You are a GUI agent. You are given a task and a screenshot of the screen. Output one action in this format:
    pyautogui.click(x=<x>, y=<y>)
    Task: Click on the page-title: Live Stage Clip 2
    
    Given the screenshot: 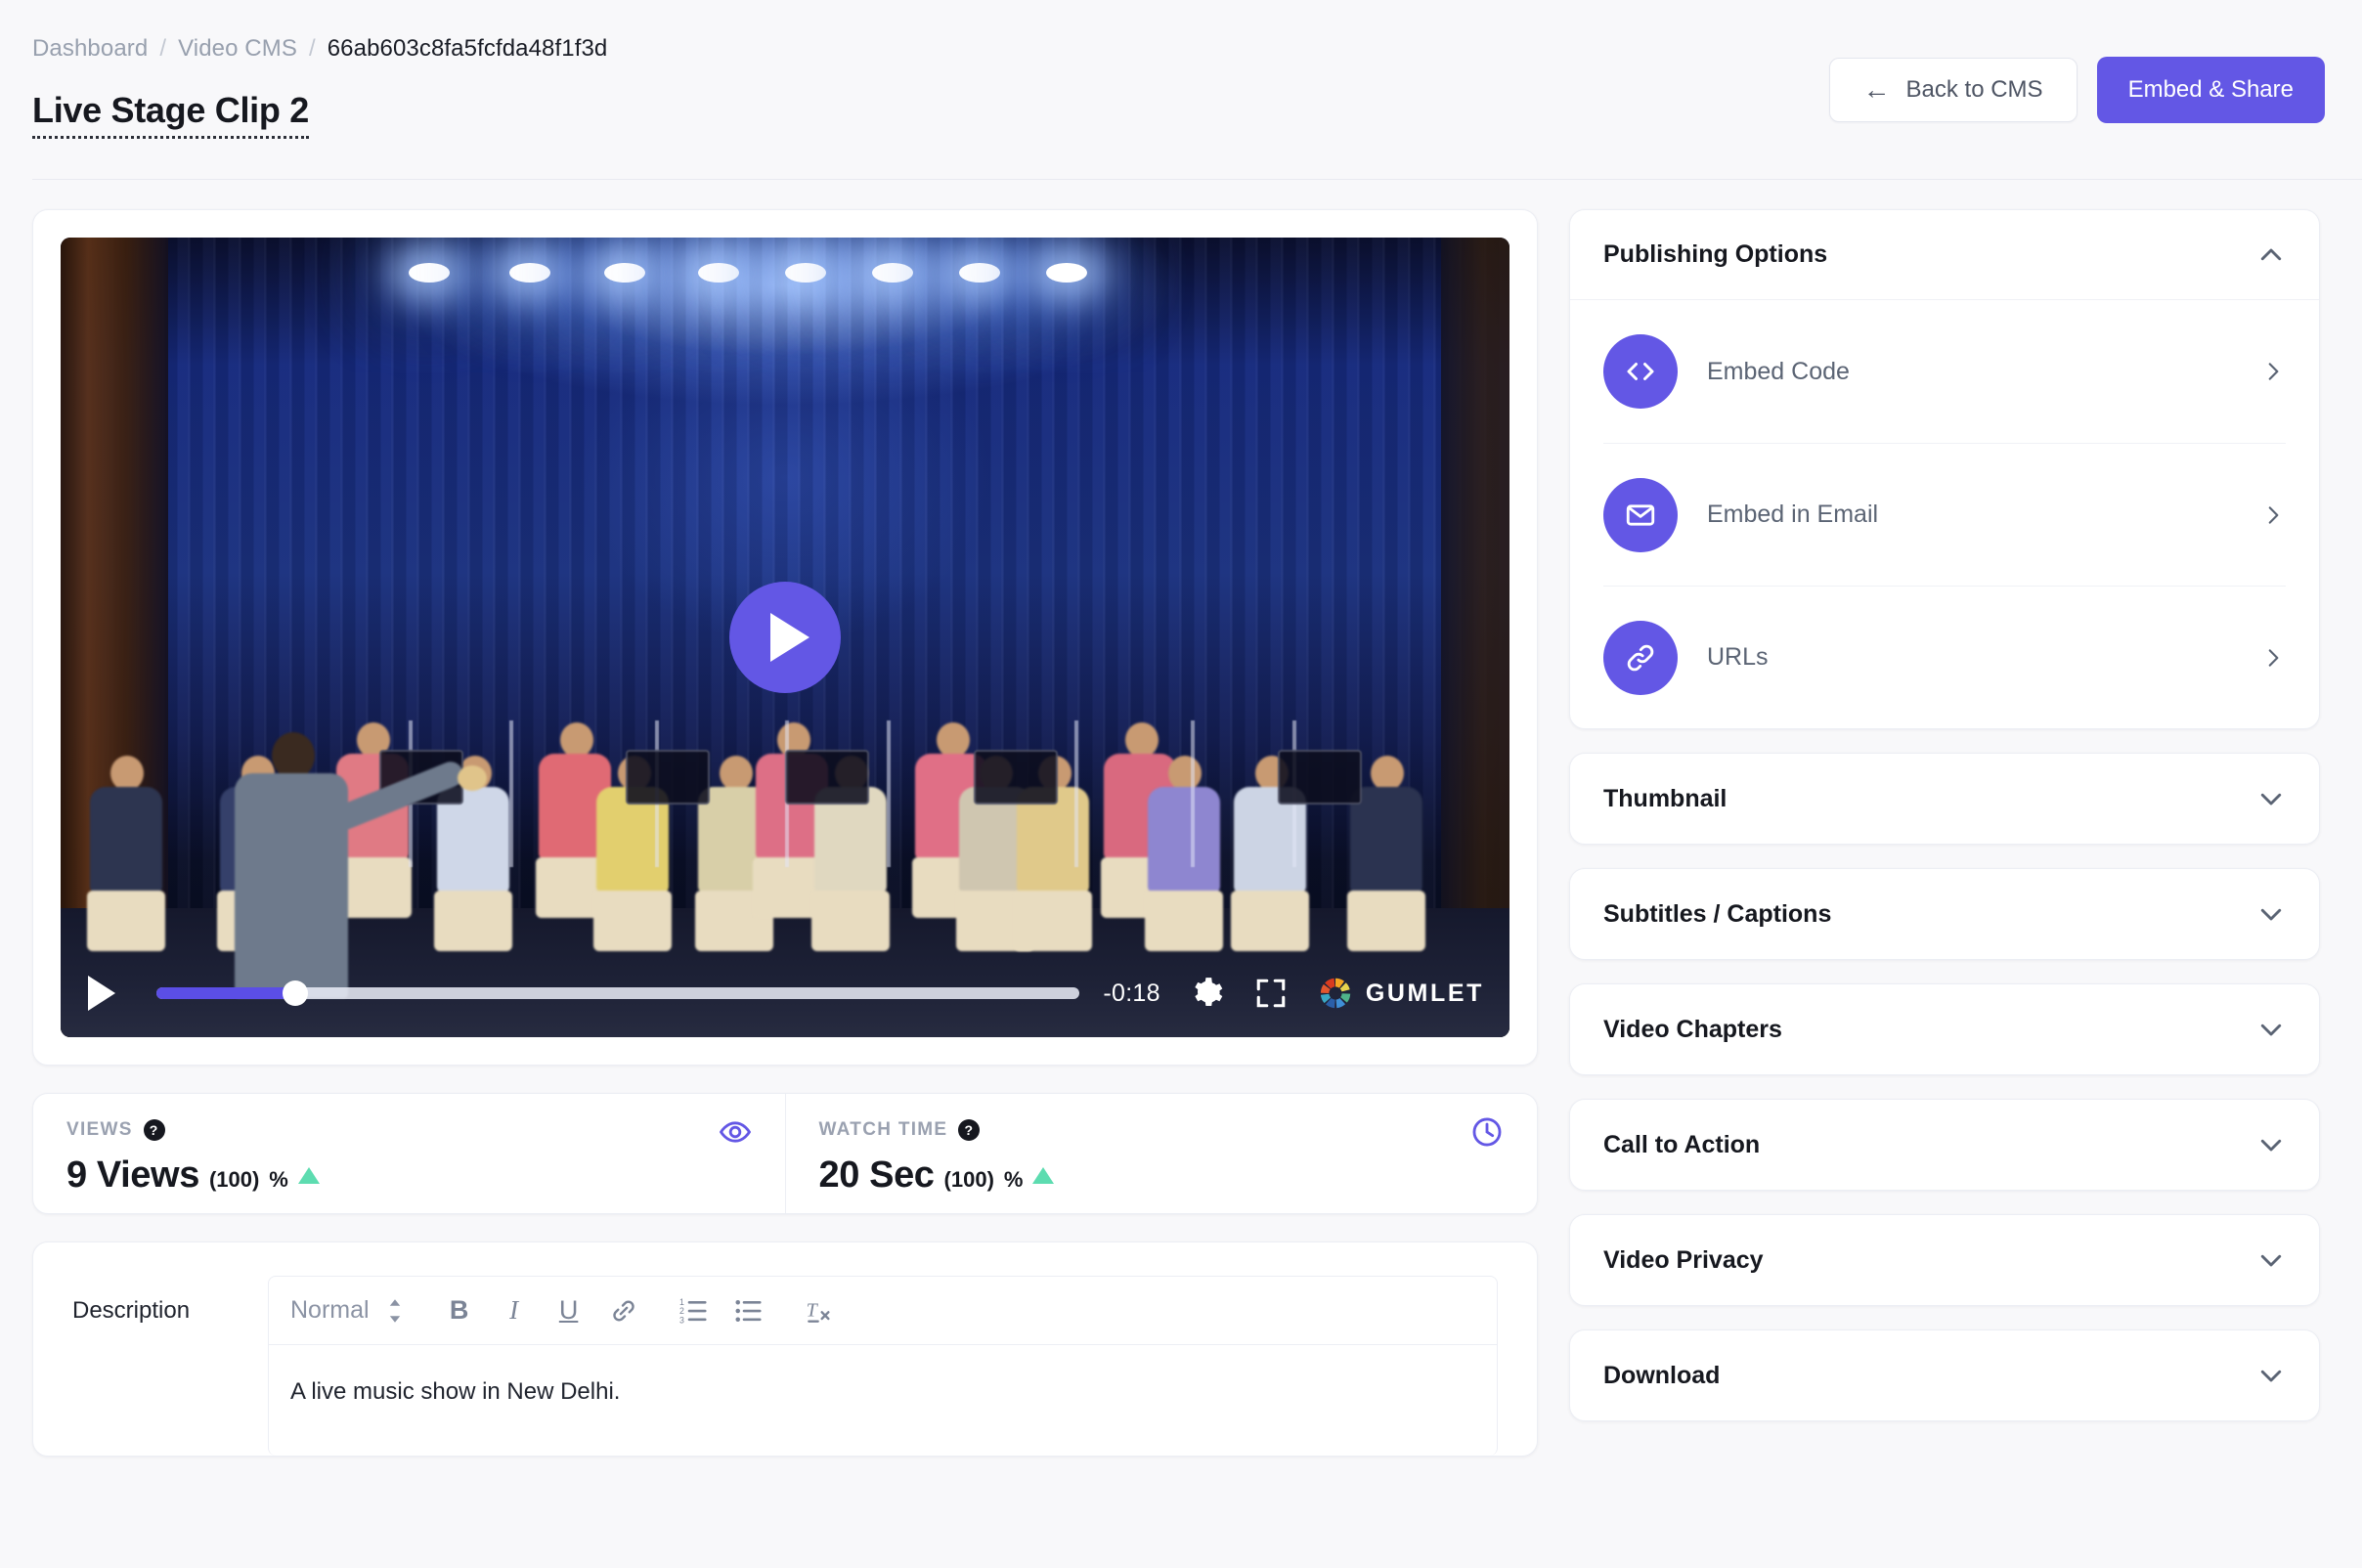 What is the action you would take?
    pyautogui.click(x=170, y=115)
    